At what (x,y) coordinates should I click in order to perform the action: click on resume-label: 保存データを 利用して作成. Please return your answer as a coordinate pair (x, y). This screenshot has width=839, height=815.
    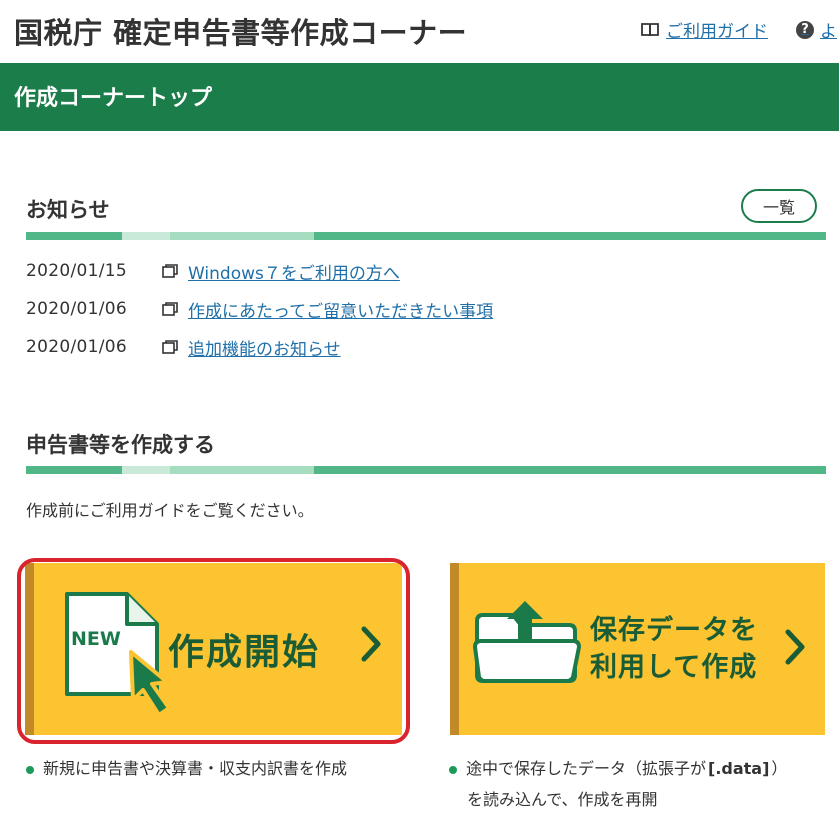
    Looking at the image, I should click on (674, 649).